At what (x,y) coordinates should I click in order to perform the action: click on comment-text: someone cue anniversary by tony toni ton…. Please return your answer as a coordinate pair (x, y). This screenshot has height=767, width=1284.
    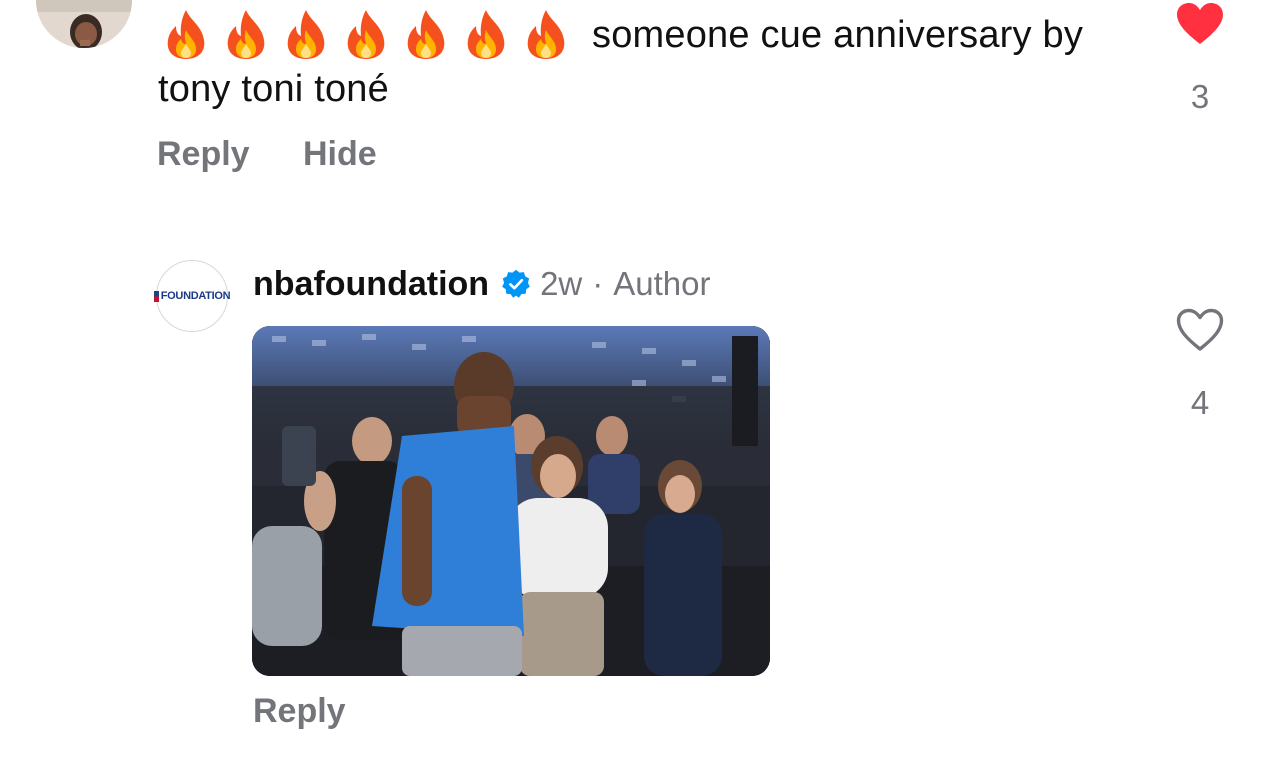
    Looking at the image, I should click on (638, 62).